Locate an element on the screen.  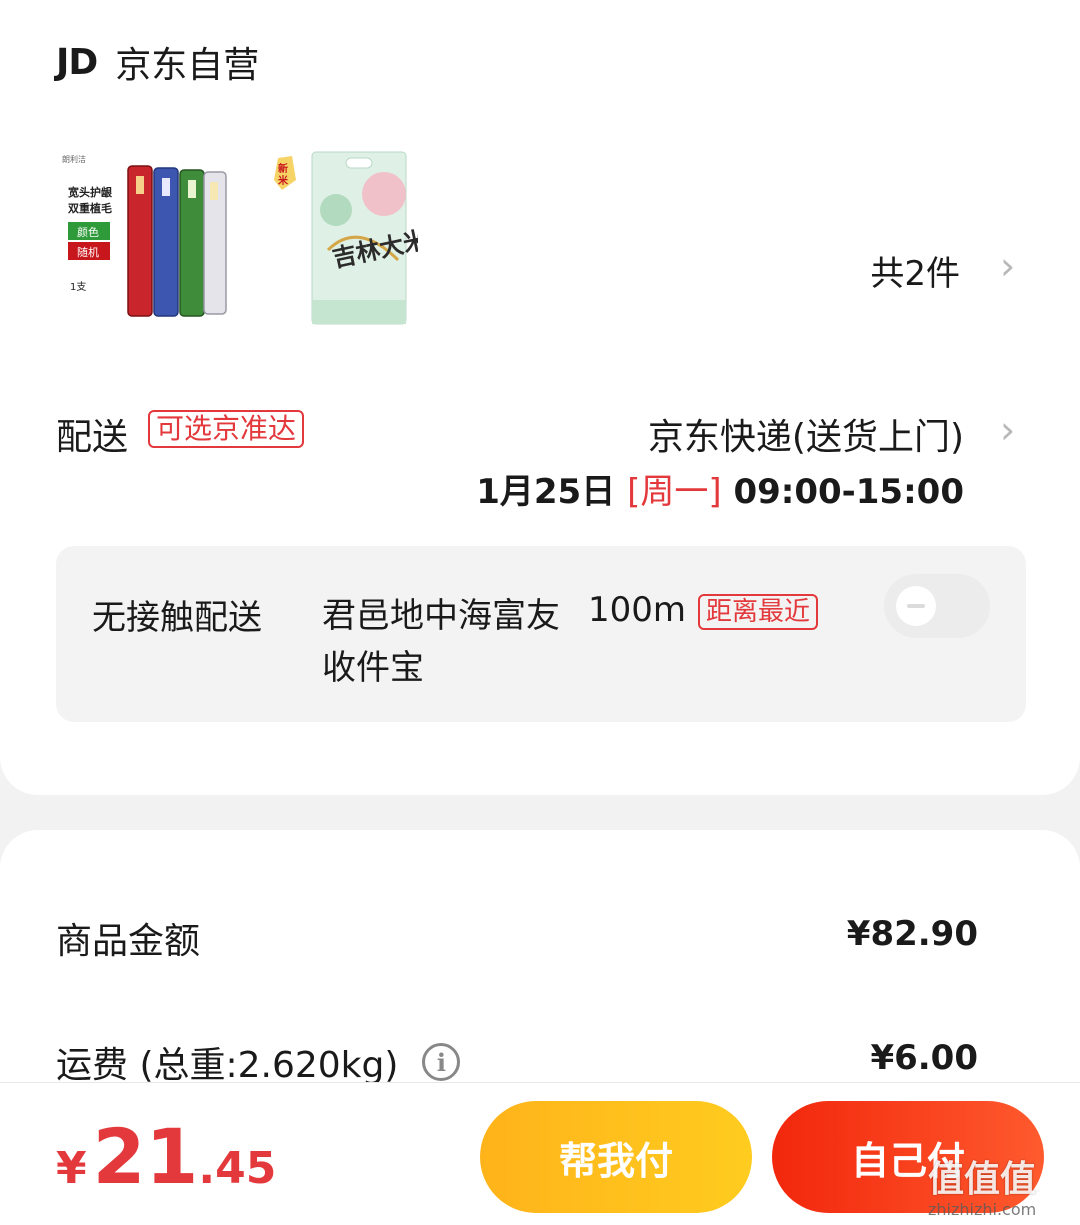
rice-badge-bottom: 米 is located at coordinates (283, 180).